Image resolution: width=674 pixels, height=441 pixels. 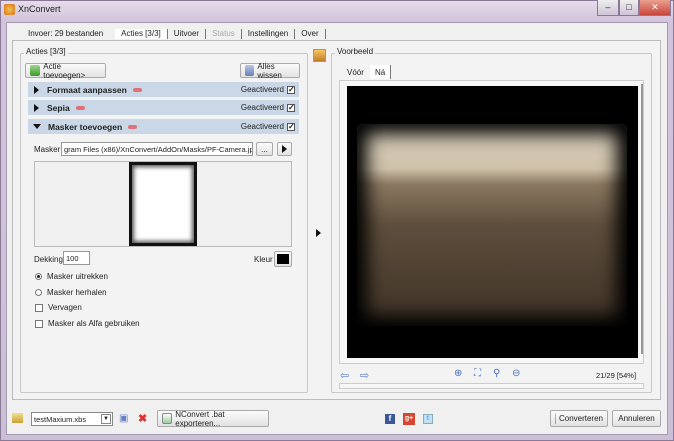 I want to click on option-label: Masker uitrekken, so click(x=77, y=276).